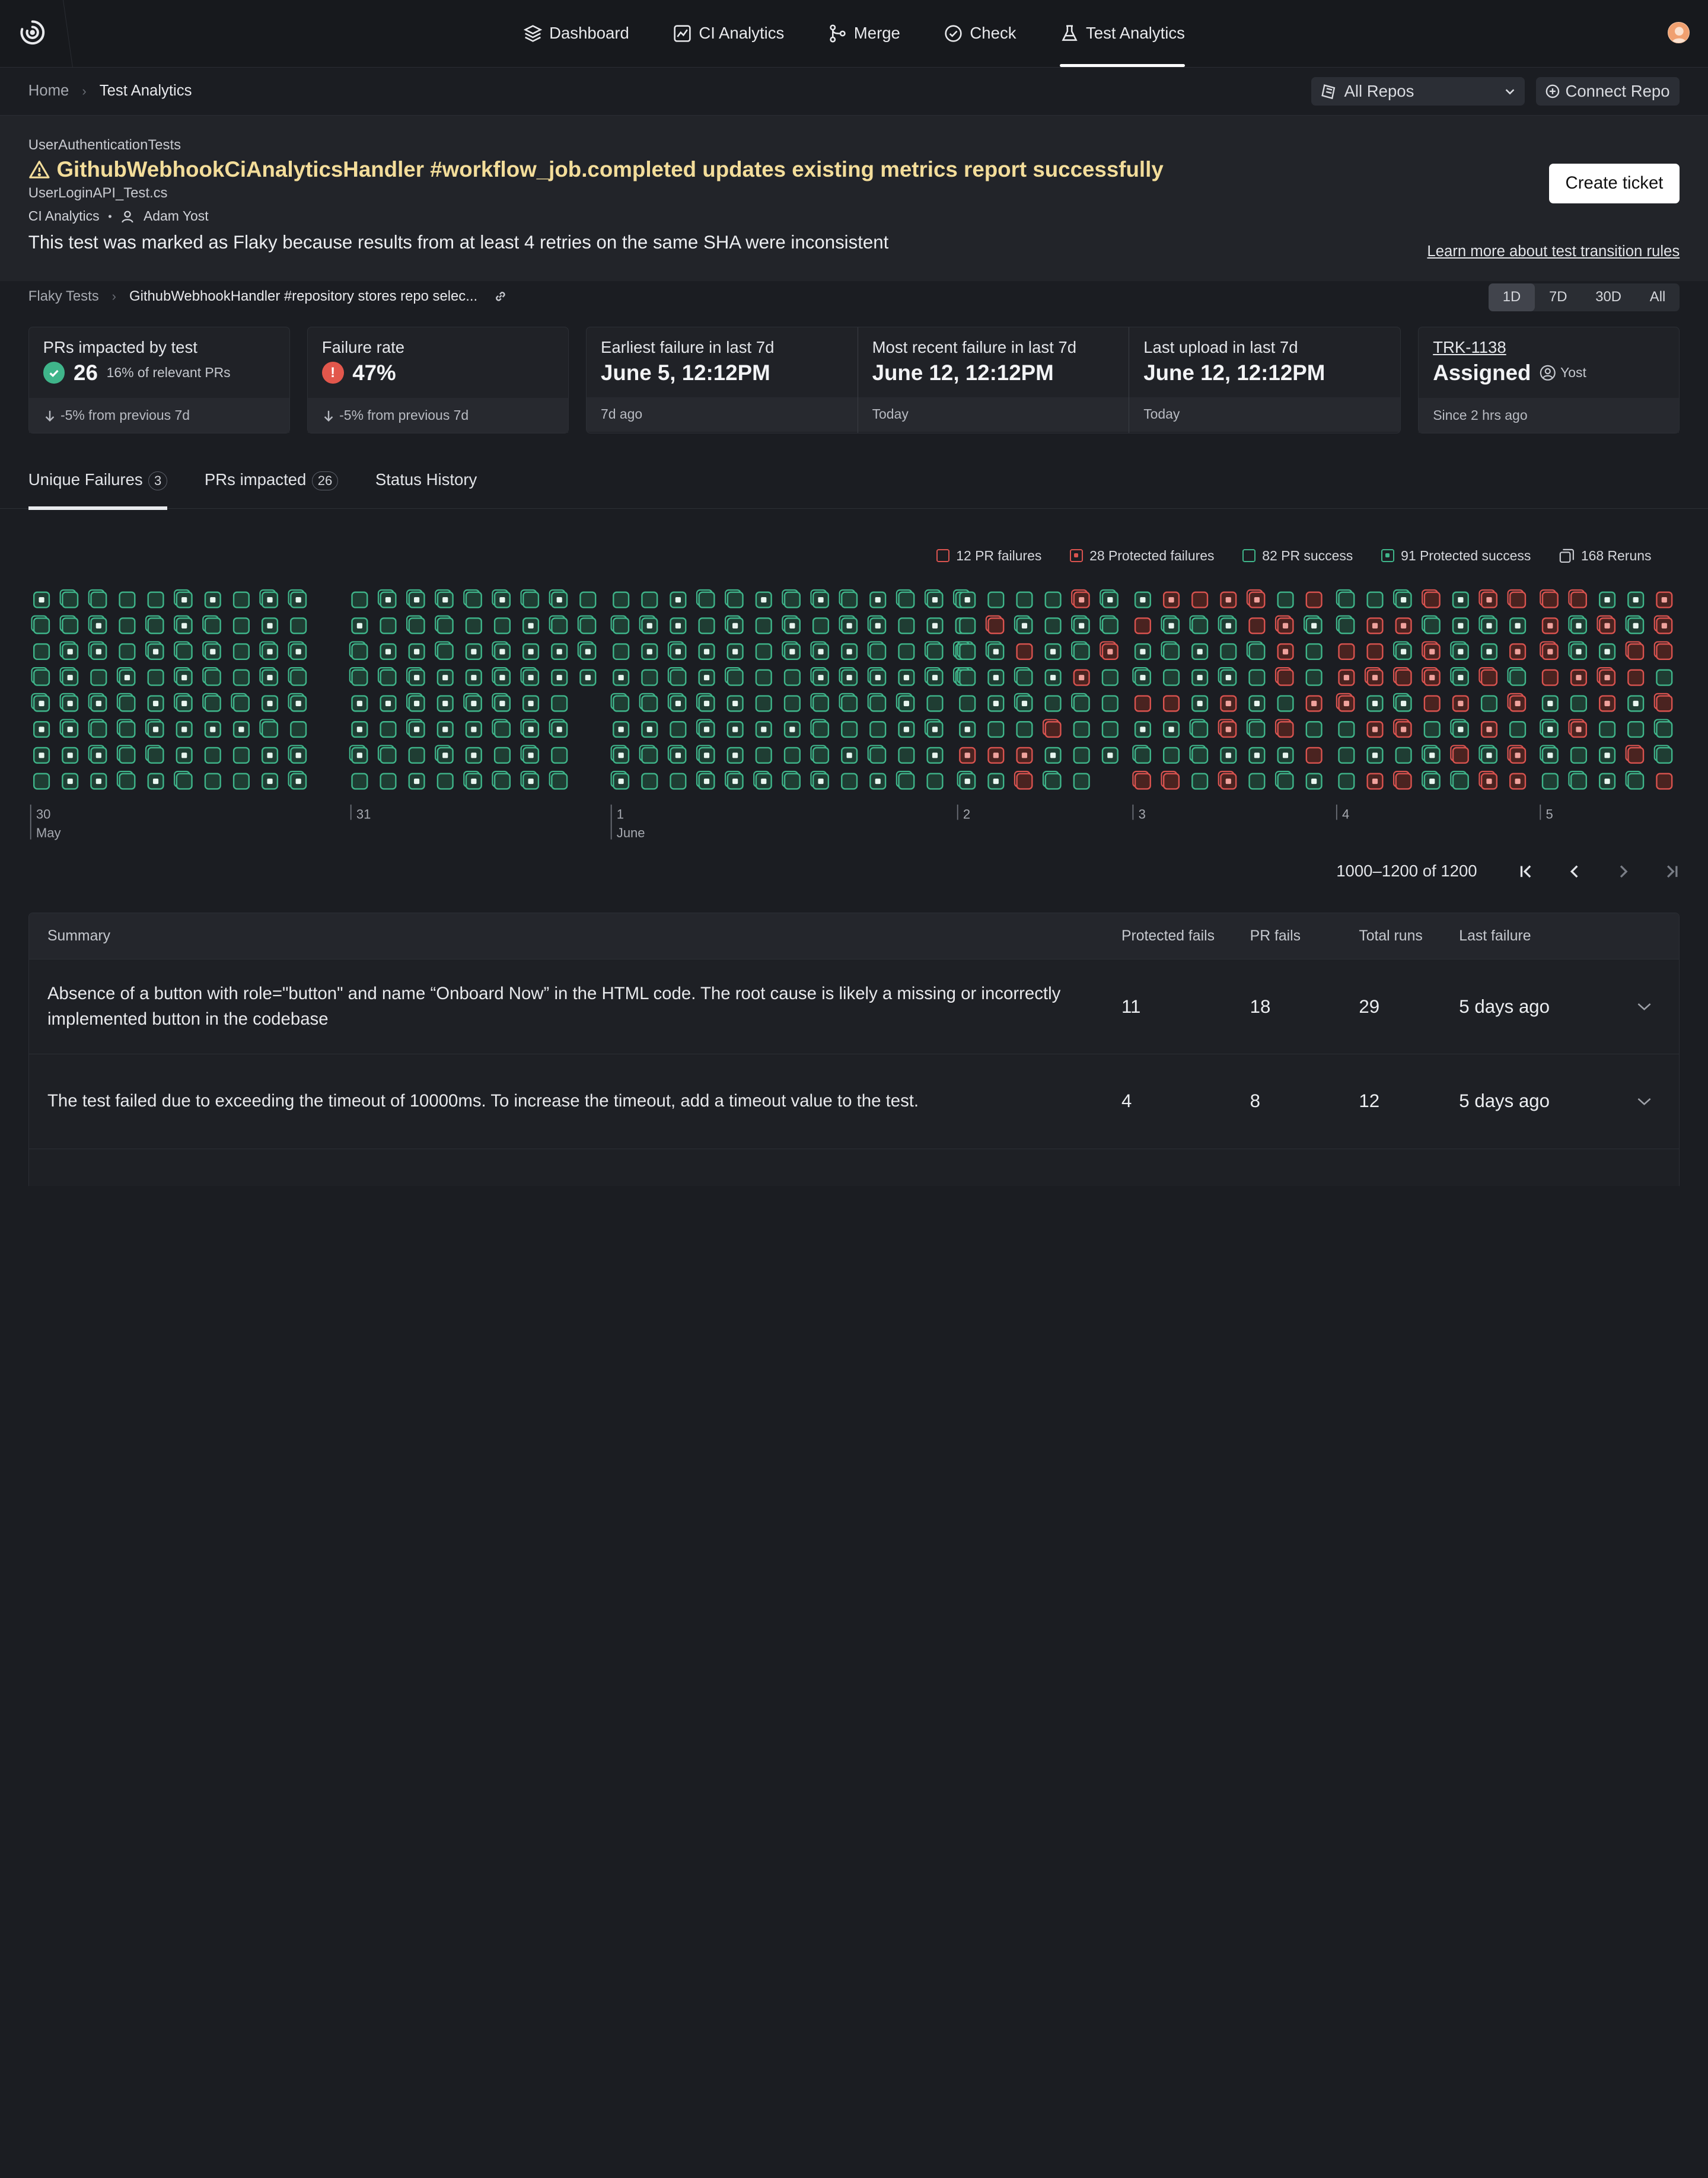  Describe the element at coordinates (1575, 872) in the screenshot. I see `prev-page-icon` at that location.